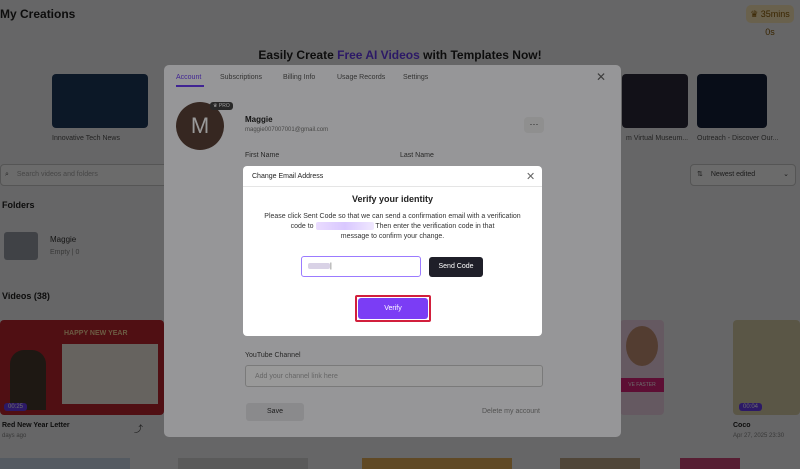 Image resolution: width=800 pixels, height=469 pixels. I want to click on redacted-code, so click(319, 266).